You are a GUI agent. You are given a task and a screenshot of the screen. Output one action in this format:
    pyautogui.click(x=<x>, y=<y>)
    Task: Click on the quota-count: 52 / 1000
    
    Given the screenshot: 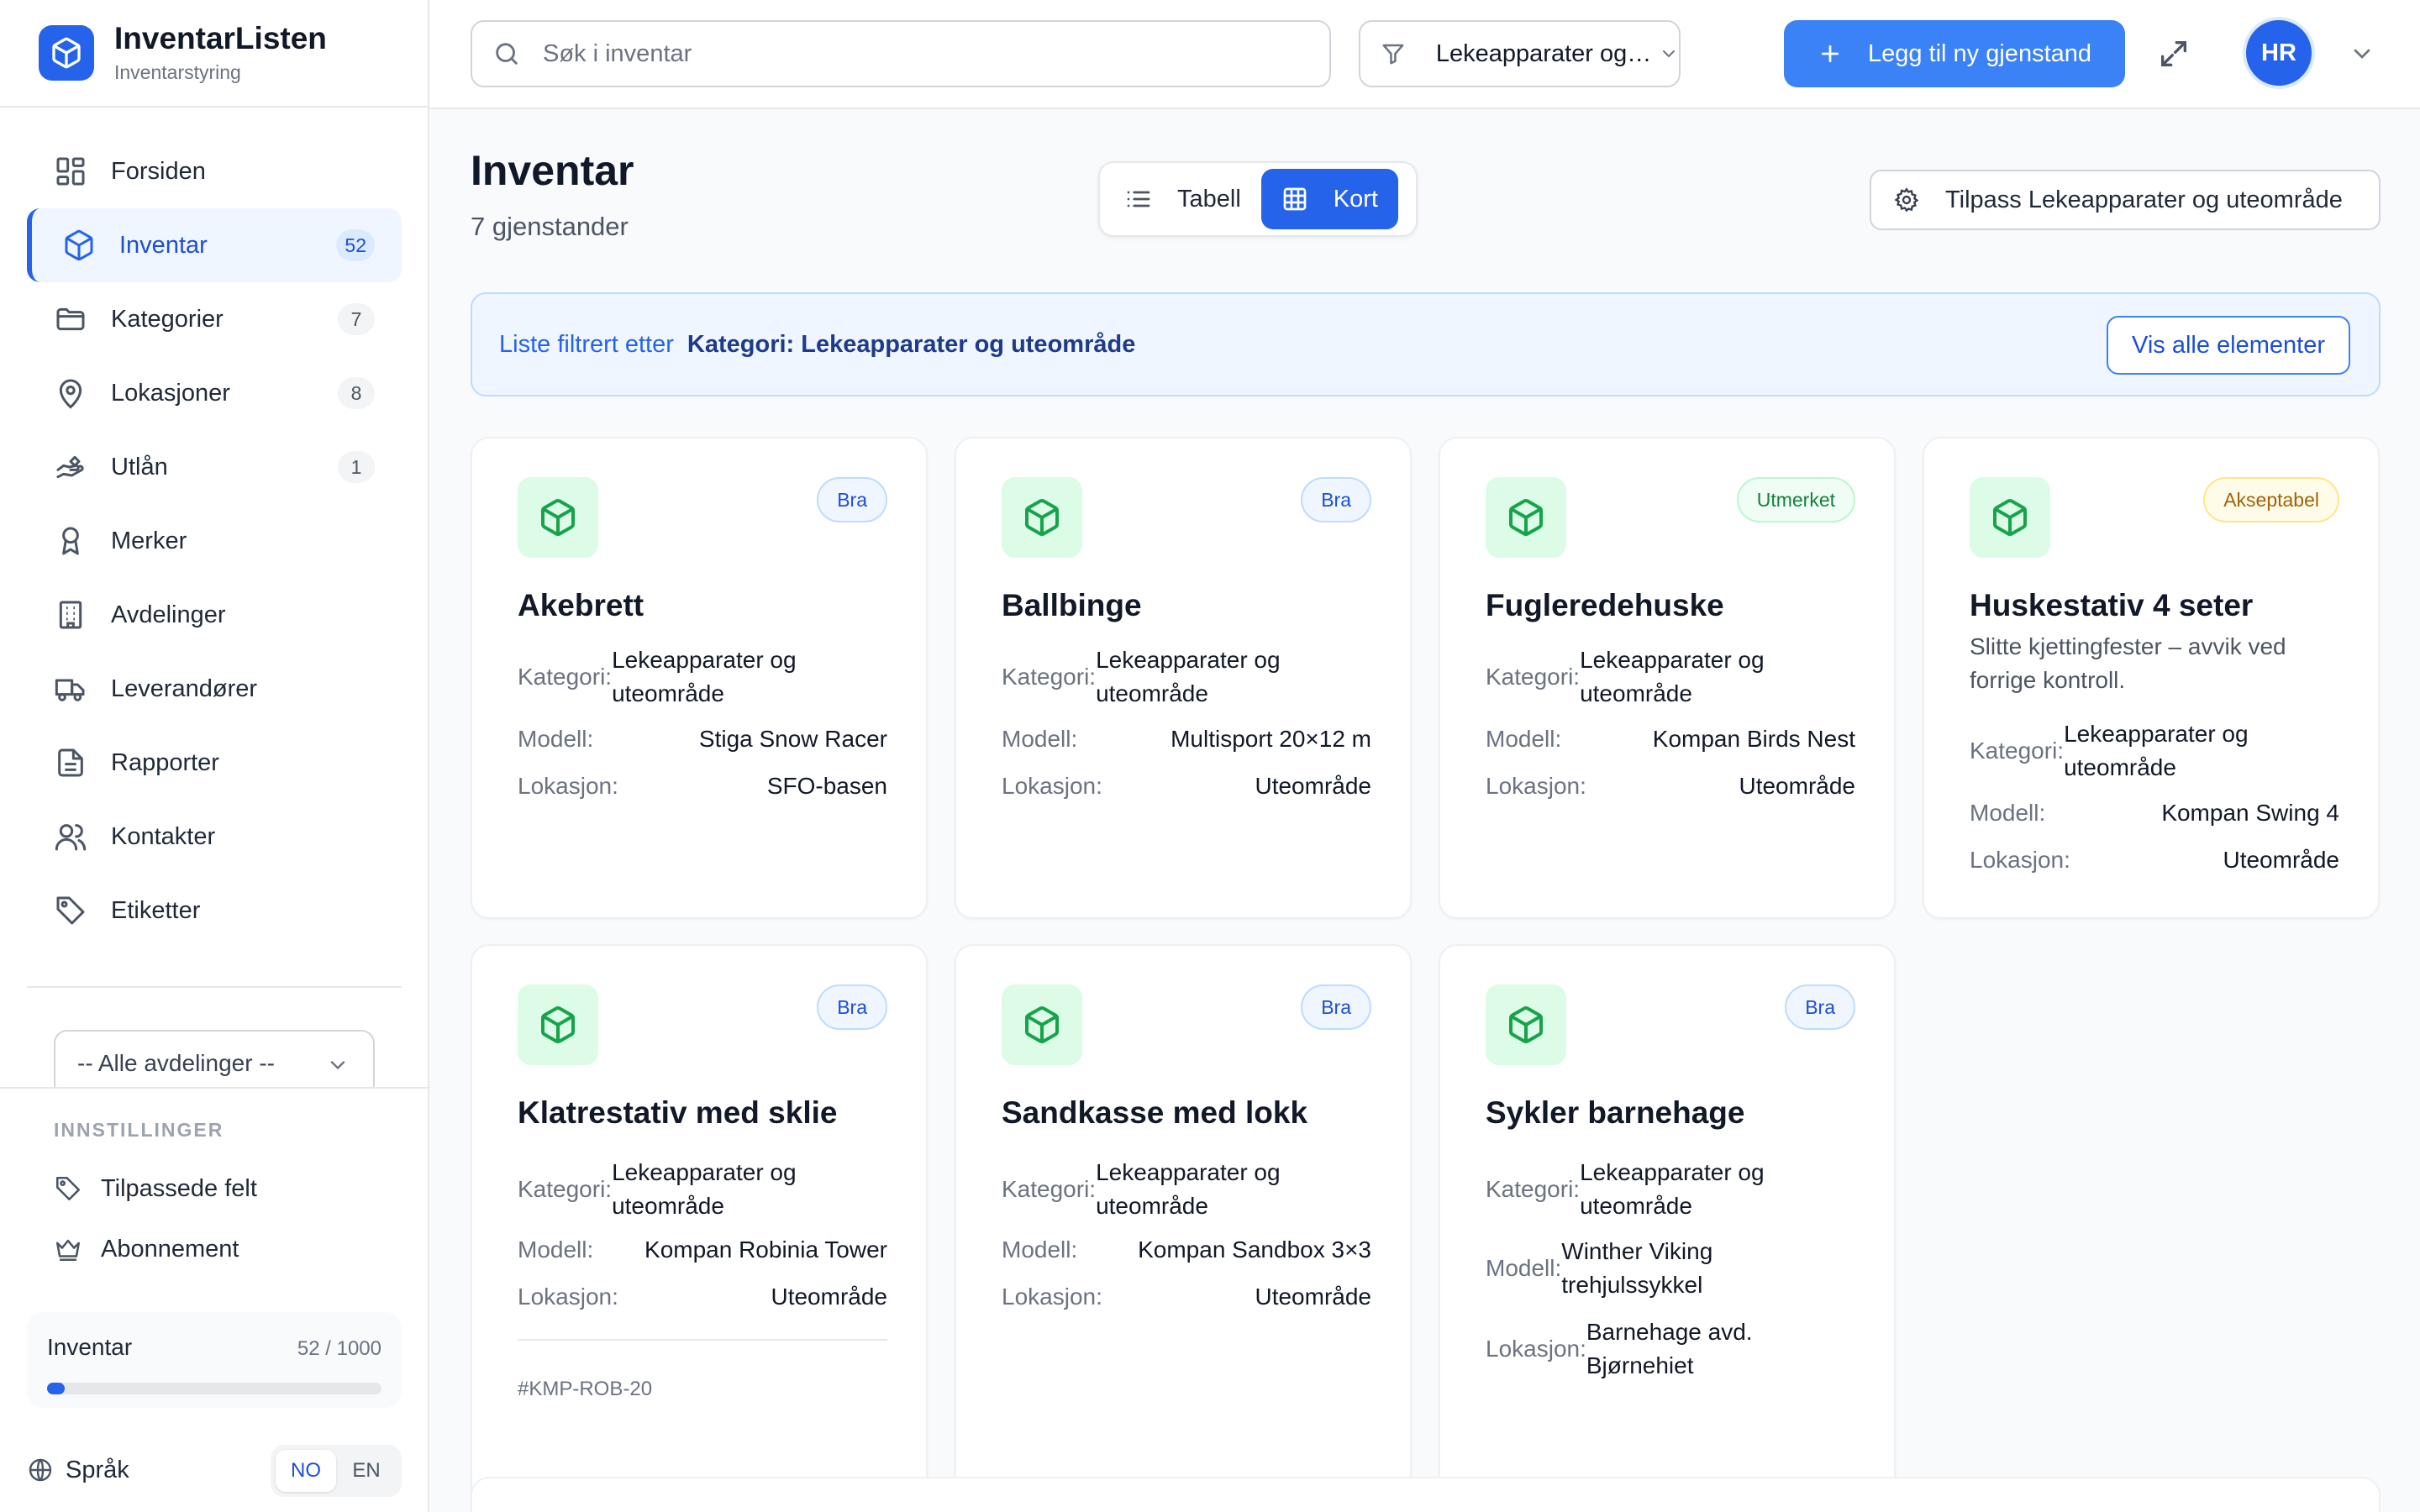 What is the action you would take?
    pyautogui.click(x=339, y=1349)
    